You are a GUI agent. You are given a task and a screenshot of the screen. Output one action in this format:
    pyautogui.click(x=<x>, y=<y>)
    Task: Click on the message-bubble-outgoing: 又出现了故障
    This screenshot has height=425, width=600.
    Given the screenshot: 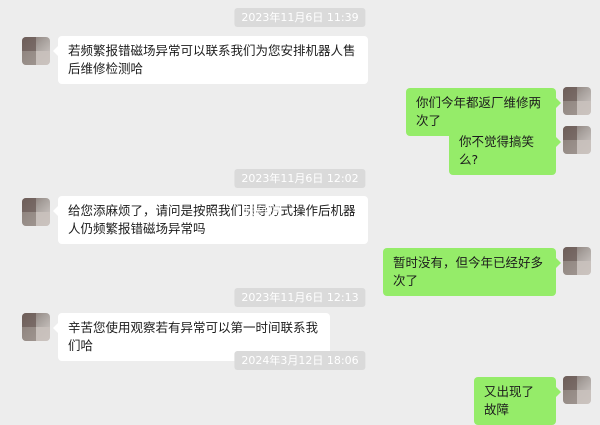 What is the action you would take?
    pyautogui.click(x=517, y=401)
    